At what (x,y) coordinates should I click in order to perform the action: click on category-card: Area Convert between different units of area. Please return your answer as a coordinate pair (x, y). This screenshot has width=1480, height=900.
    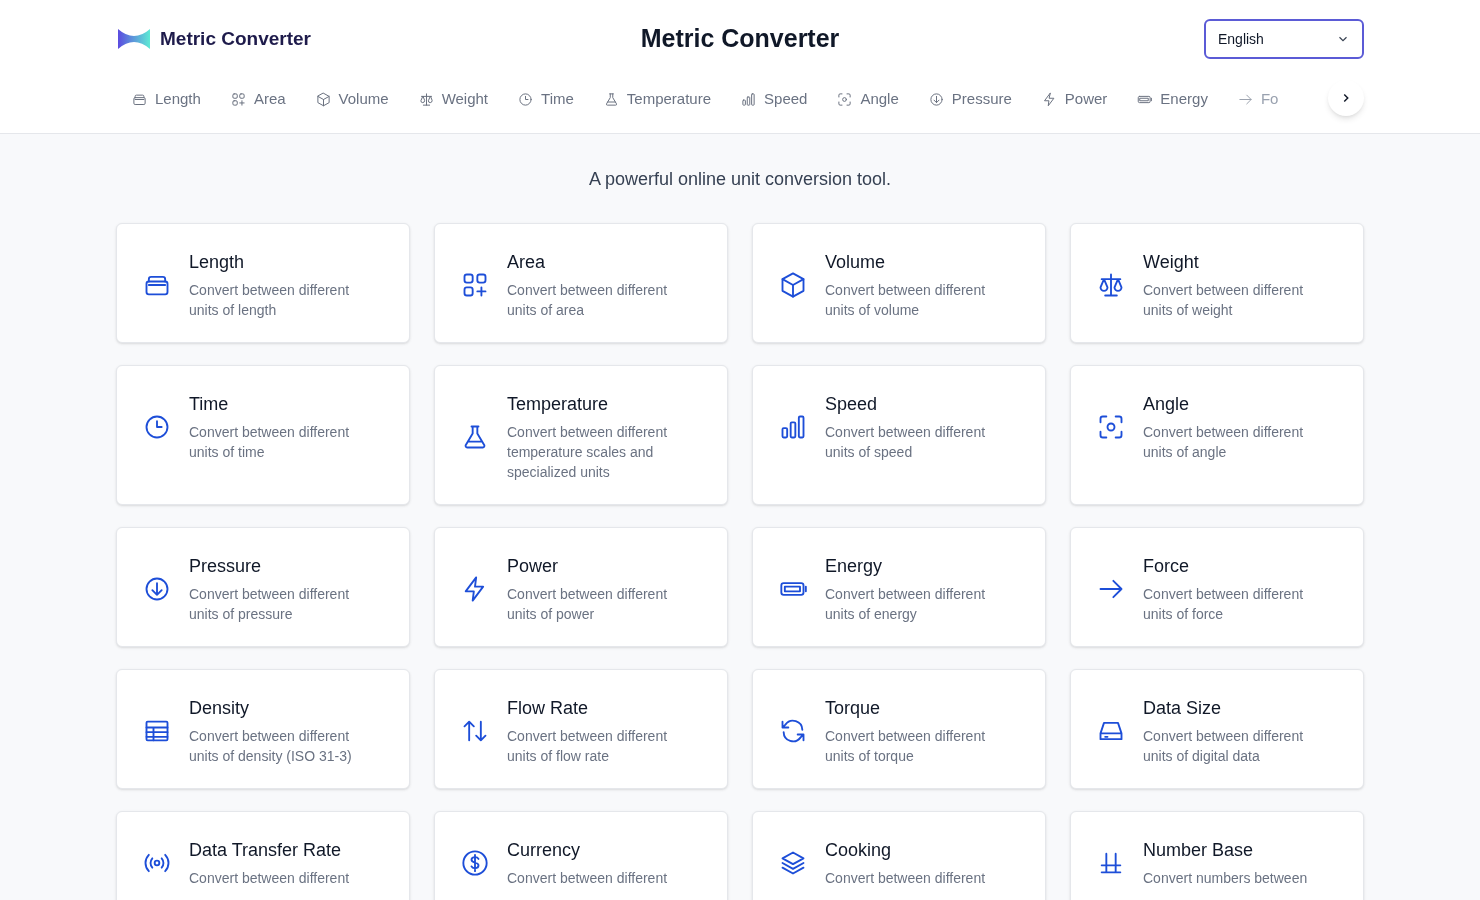
    Looking at the image, I should click on (581, 283).